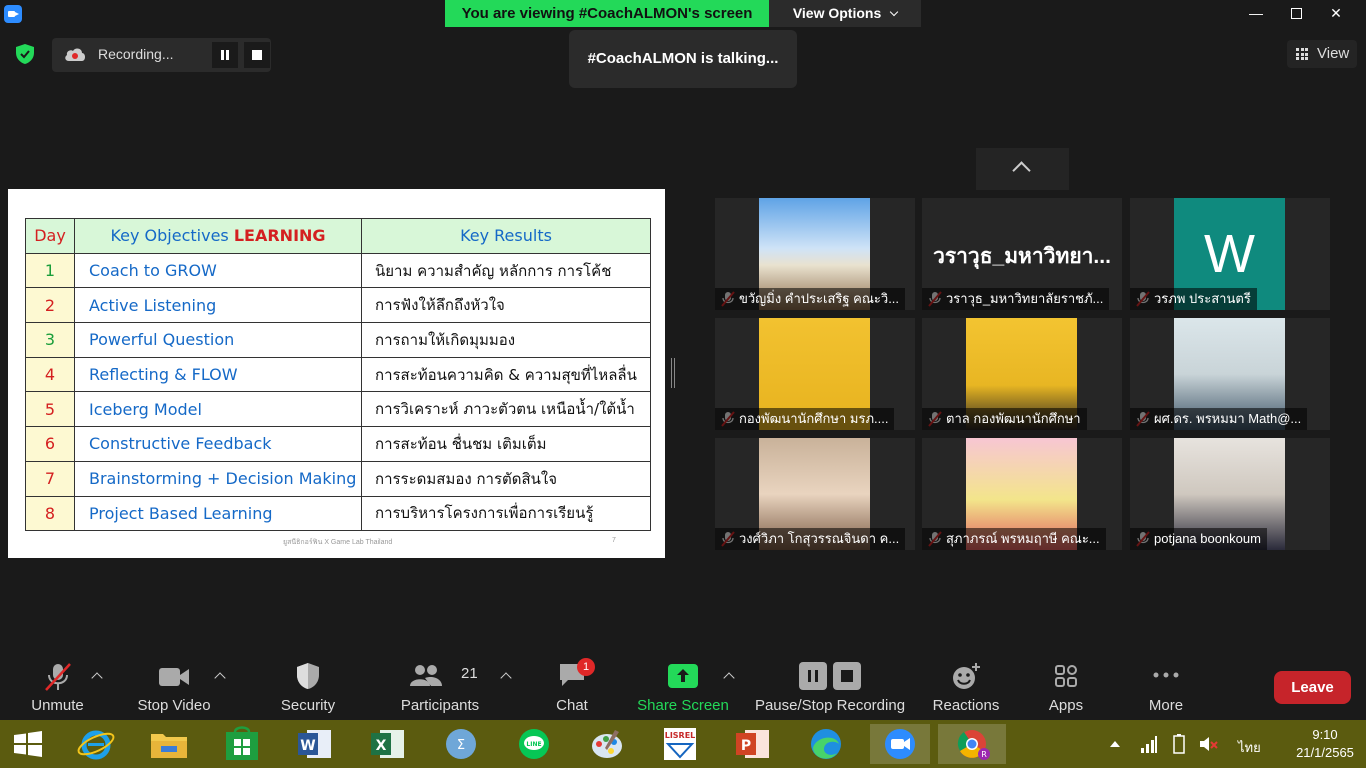 Image resolution: width=1366 pixels, height=768 pixels. What do you see at coordinates (50, 374) in the screenshot?
I see `day-number: 4` at bounding box center [50, 374].